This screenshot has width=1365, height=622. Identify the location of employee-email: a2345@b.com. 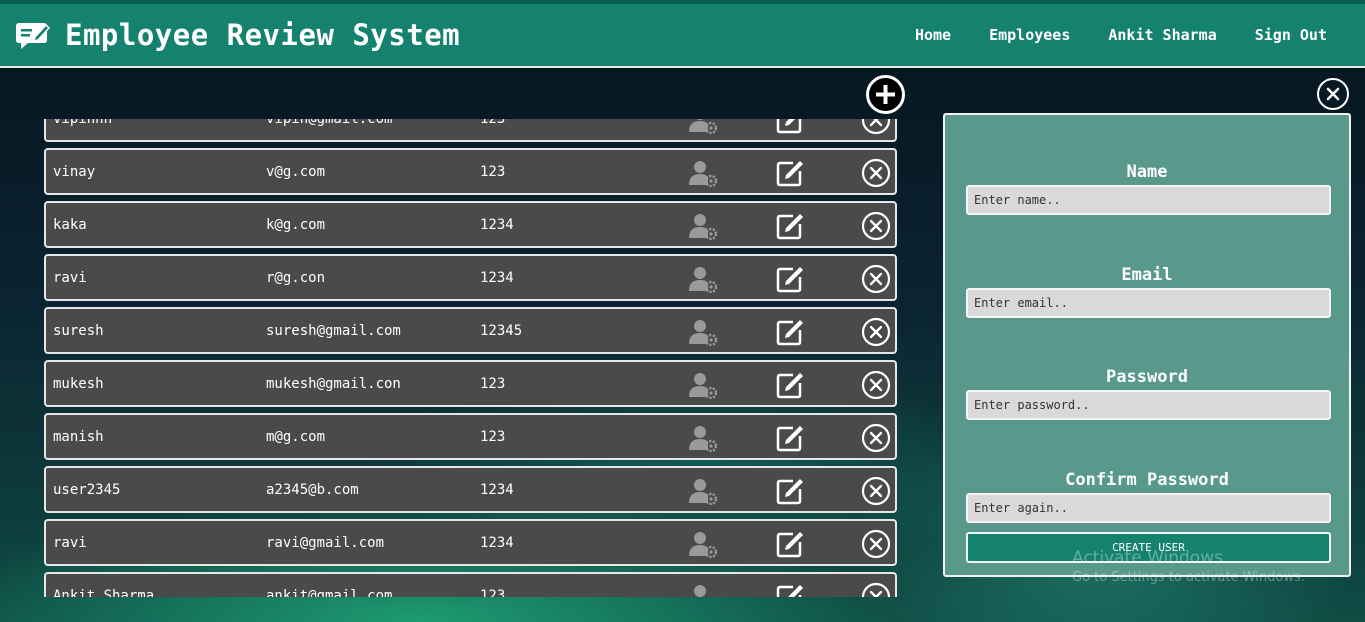
(312, 490).